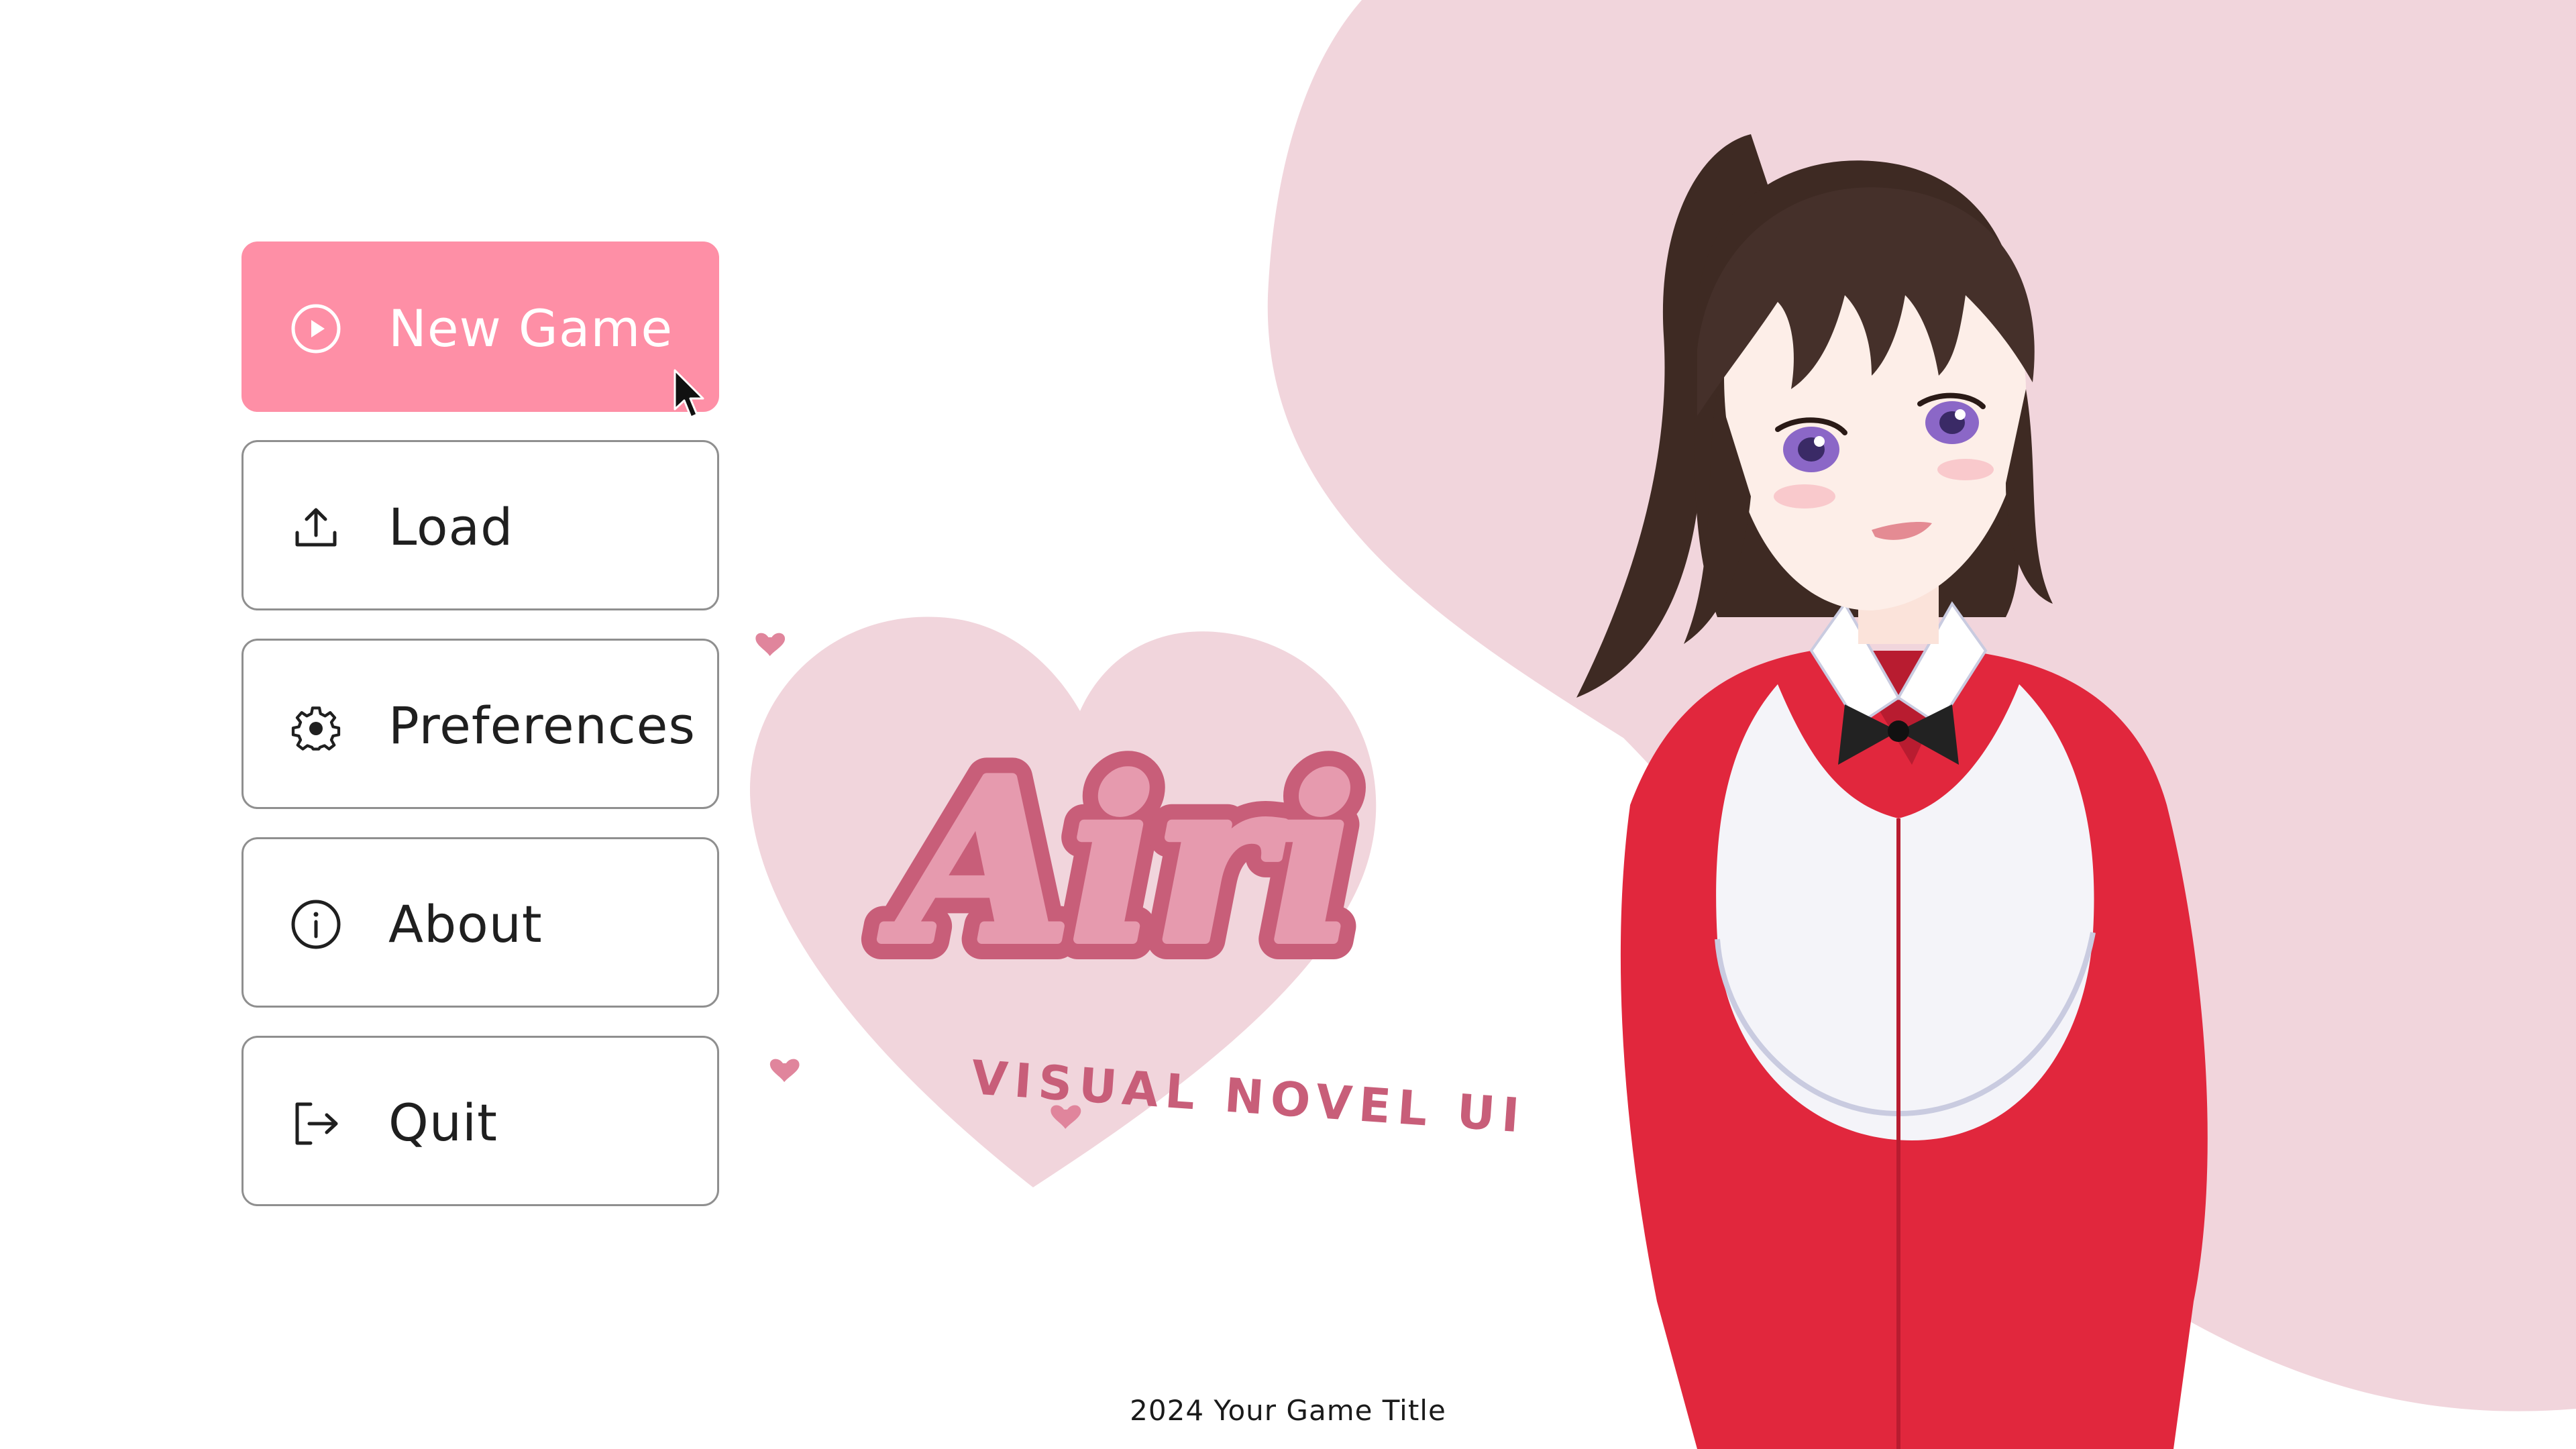 The image size is (2576, 1449). I want to click on load-button: Load, so click(480, 525).